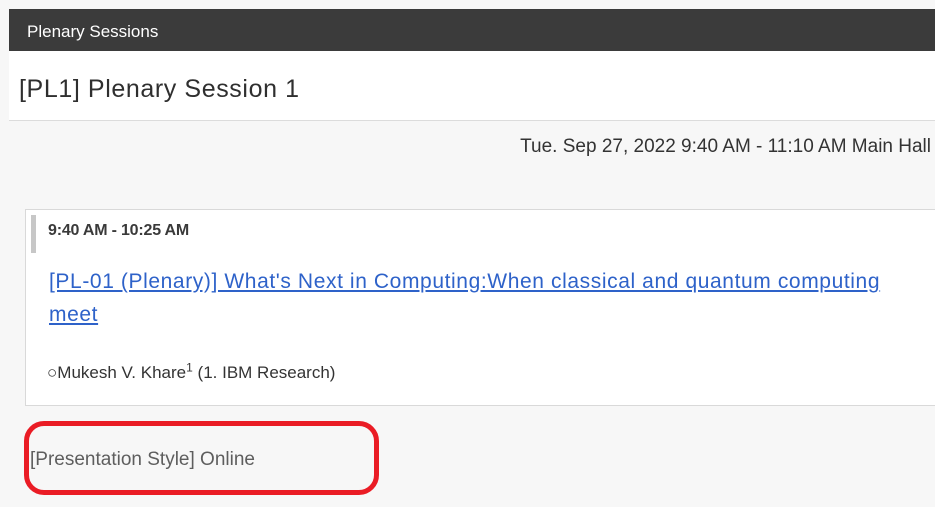  Describe the element at coordinates (189, 367) in the screenshot. I see `affiliation-index: 1` at that location.